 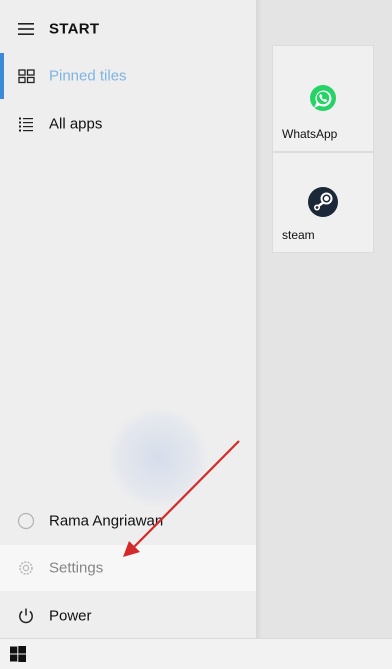 I want to click on start-title: START, so click(x=74, y=29).